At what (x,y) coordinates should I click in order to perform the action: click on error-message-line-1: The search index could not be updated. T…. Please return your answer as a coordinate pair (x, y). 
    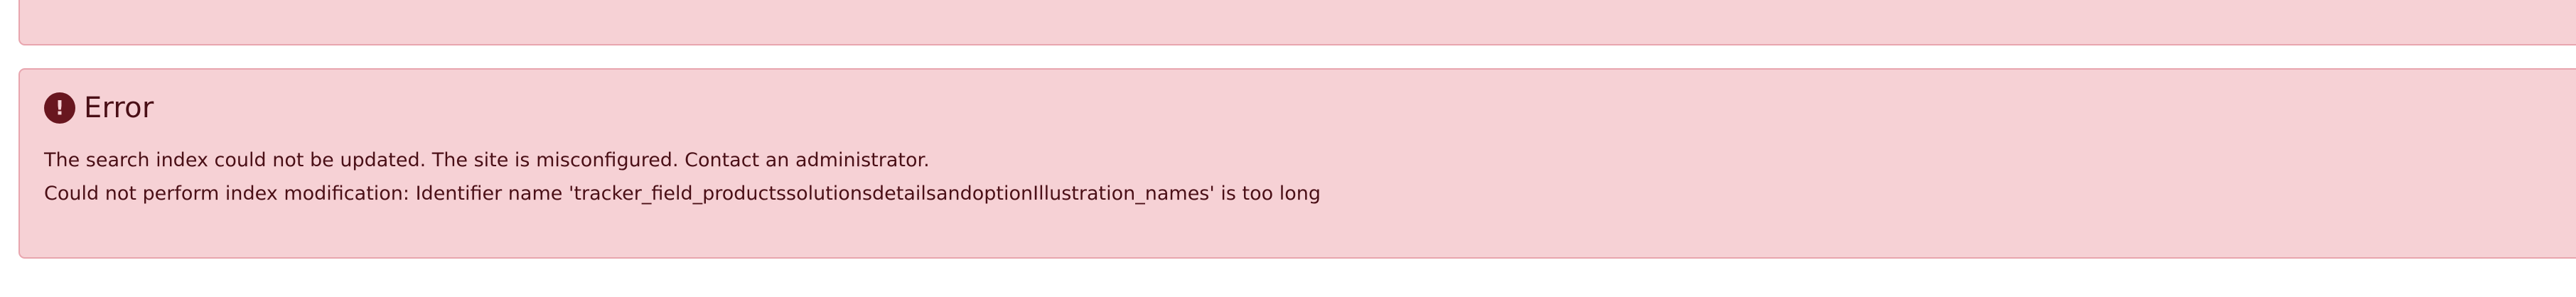
    Looking at the image, I should click on (487, 160).